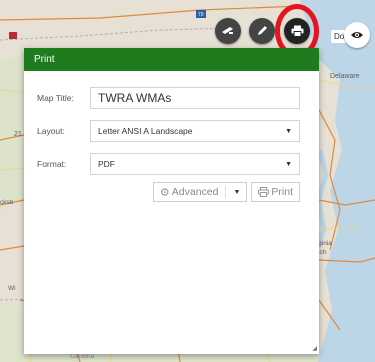 The height and width of the screenshot is (362, 375). I want to click on layout-select: Letter ANSI A Landscape ▼, so click(195, 131).